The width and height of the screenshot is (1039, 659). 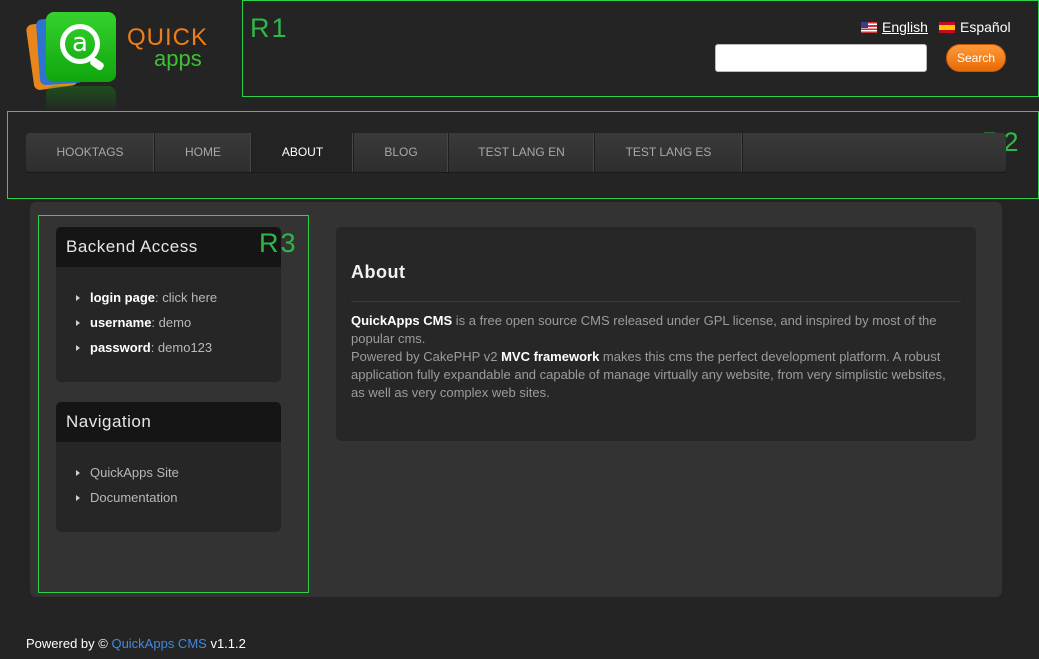 What do you see at coordinates (401, 152) in the screenshot?
I see `nav-item-blog: BLOG` at bounding box center [401, 152].